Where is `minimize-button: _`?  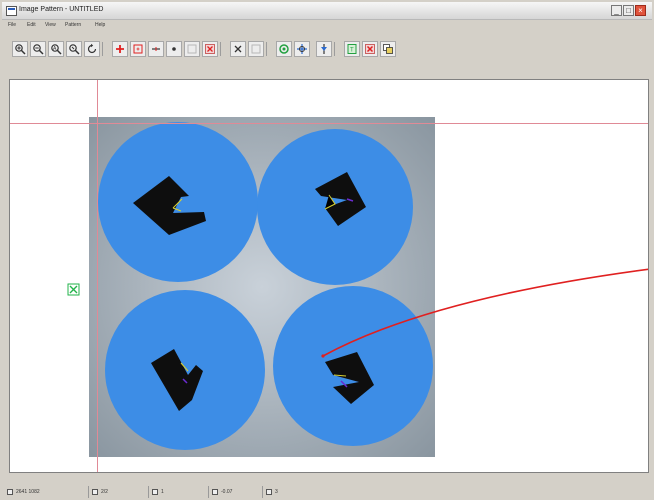 minimize-button: _ is located at coordinates (616, 10).